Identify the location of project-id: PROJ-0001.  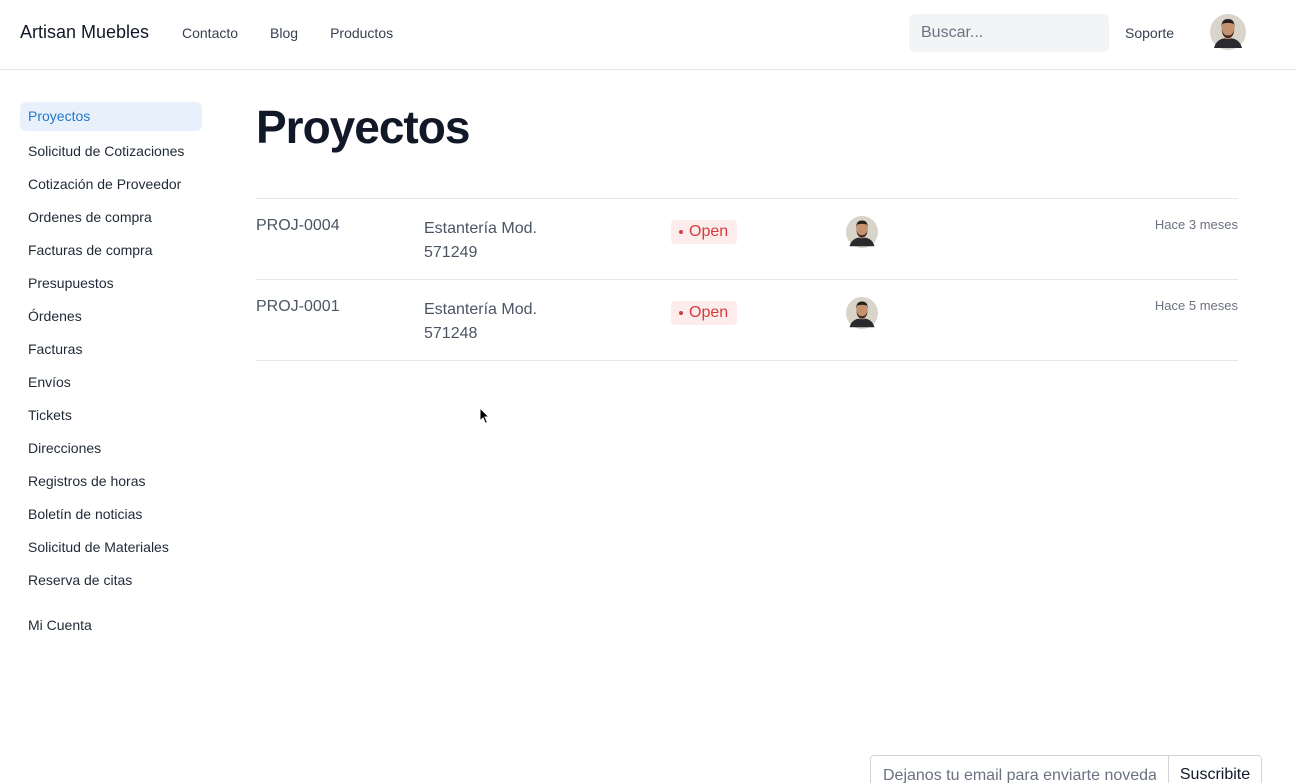
(298, 306).